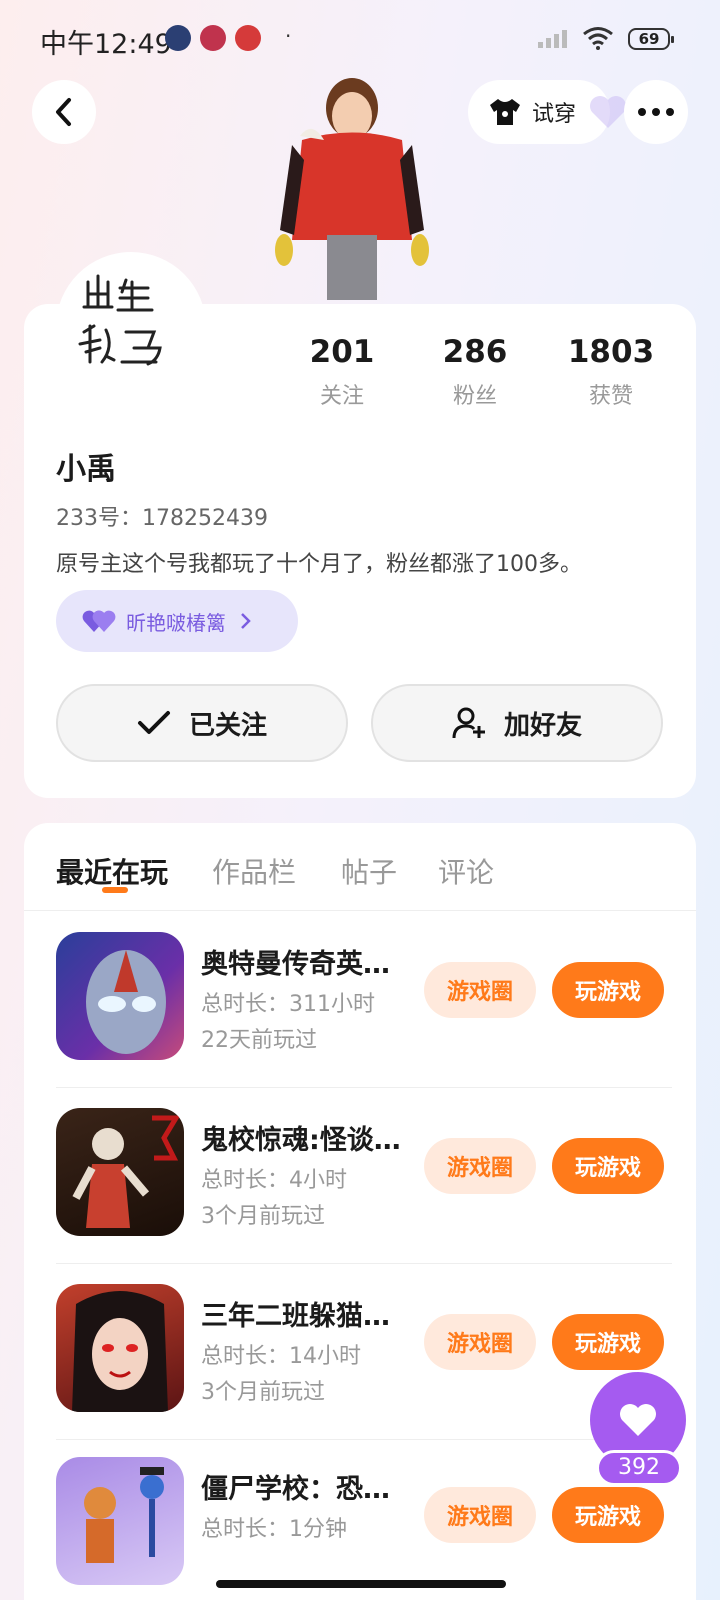 This screenshot has height=1600, width=720. Describe the element at coordinates (352, 189) in the screenshot. I see `avatar-3d-character` at that location.